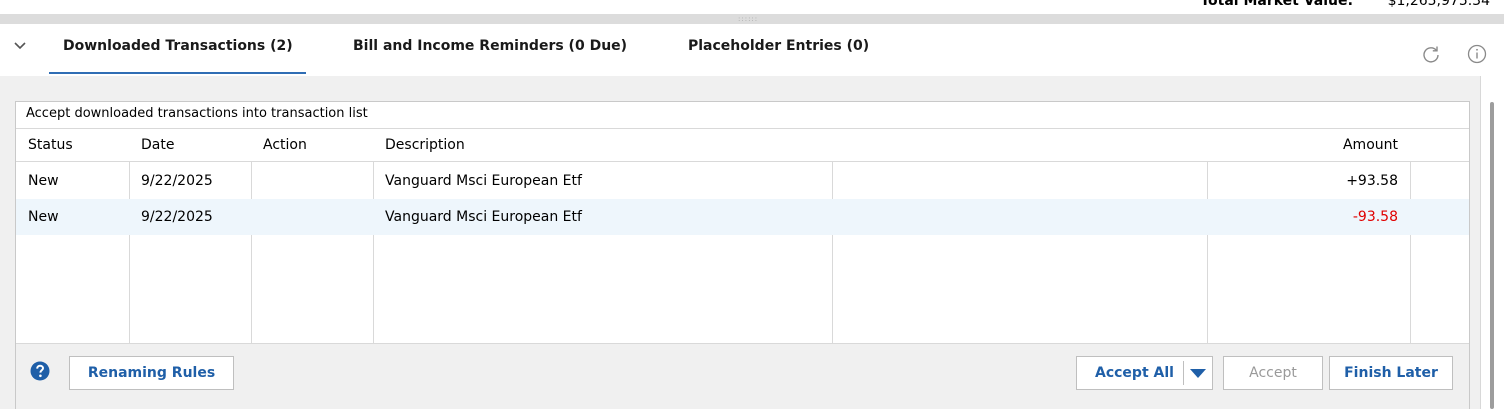 This screenshot has width=1504, height=409. I want to click on chevron-down-icon, so click(20, 46).